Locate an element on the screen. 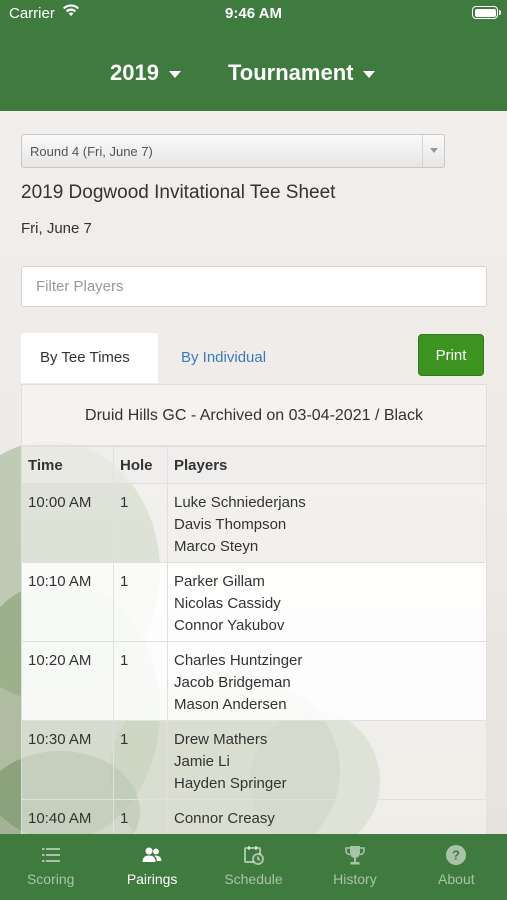 The image size is (507, 900). tournament-selector: Tournament is located at coordinates (302, 73).